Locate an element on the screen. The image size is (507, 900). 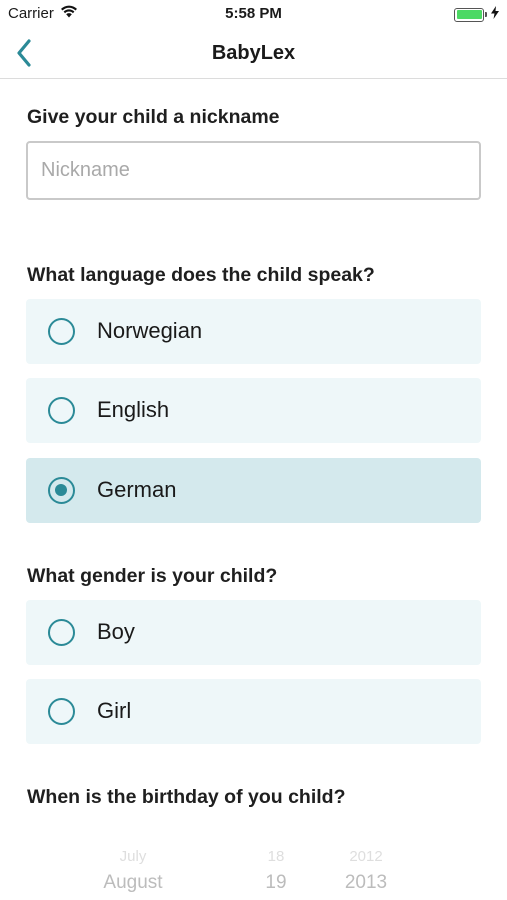
birthday-question: When is the birthday of you child? is located at coordinates (186, 797).